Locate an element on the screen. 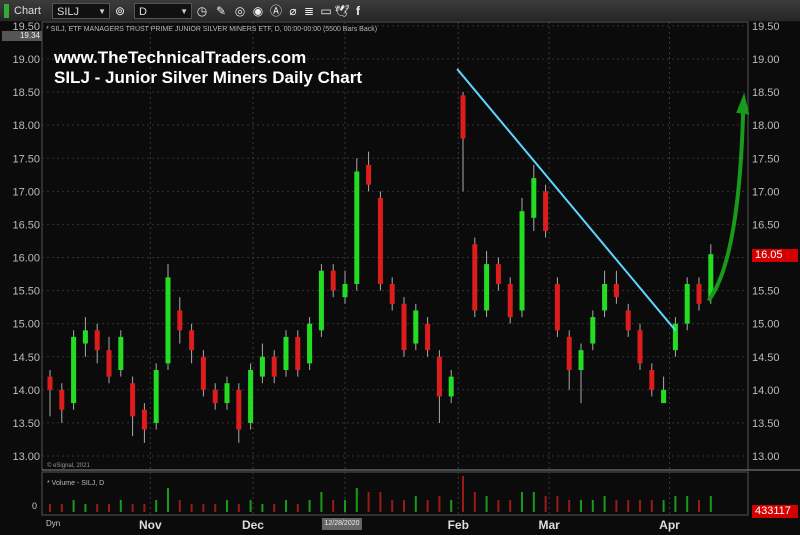 This screenshot has width=800, height=535. volume-zero-label: 0 is located at coordinates (35, 506).